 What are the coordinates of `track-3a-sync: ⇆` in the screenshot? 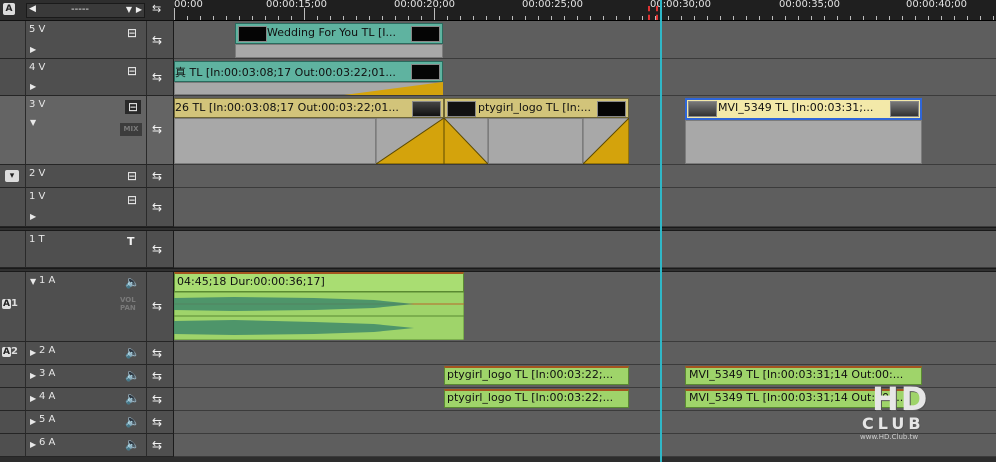 It's located at (160, 376).